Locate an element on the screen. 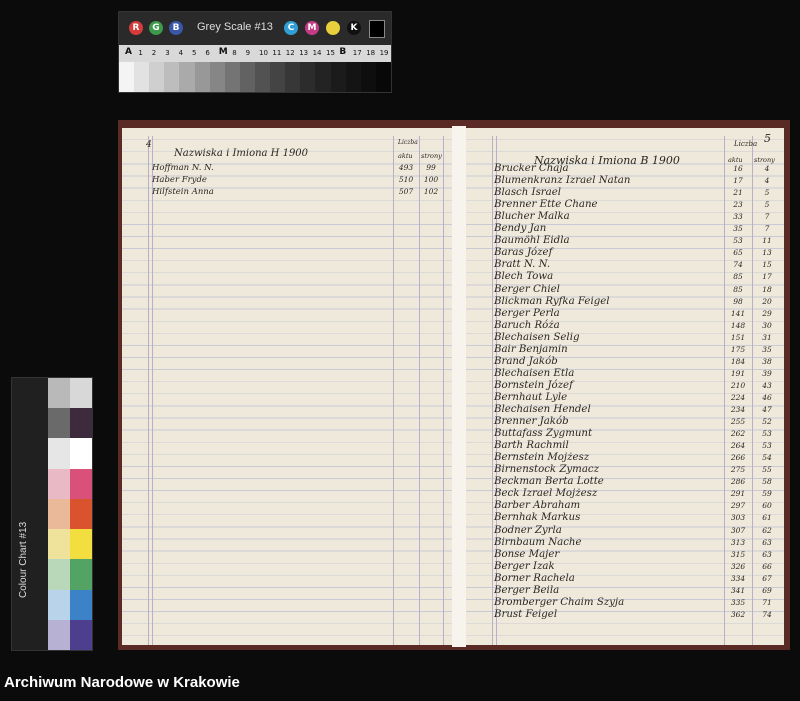  colour-chart-swatches is located at coordinates (70, 514).